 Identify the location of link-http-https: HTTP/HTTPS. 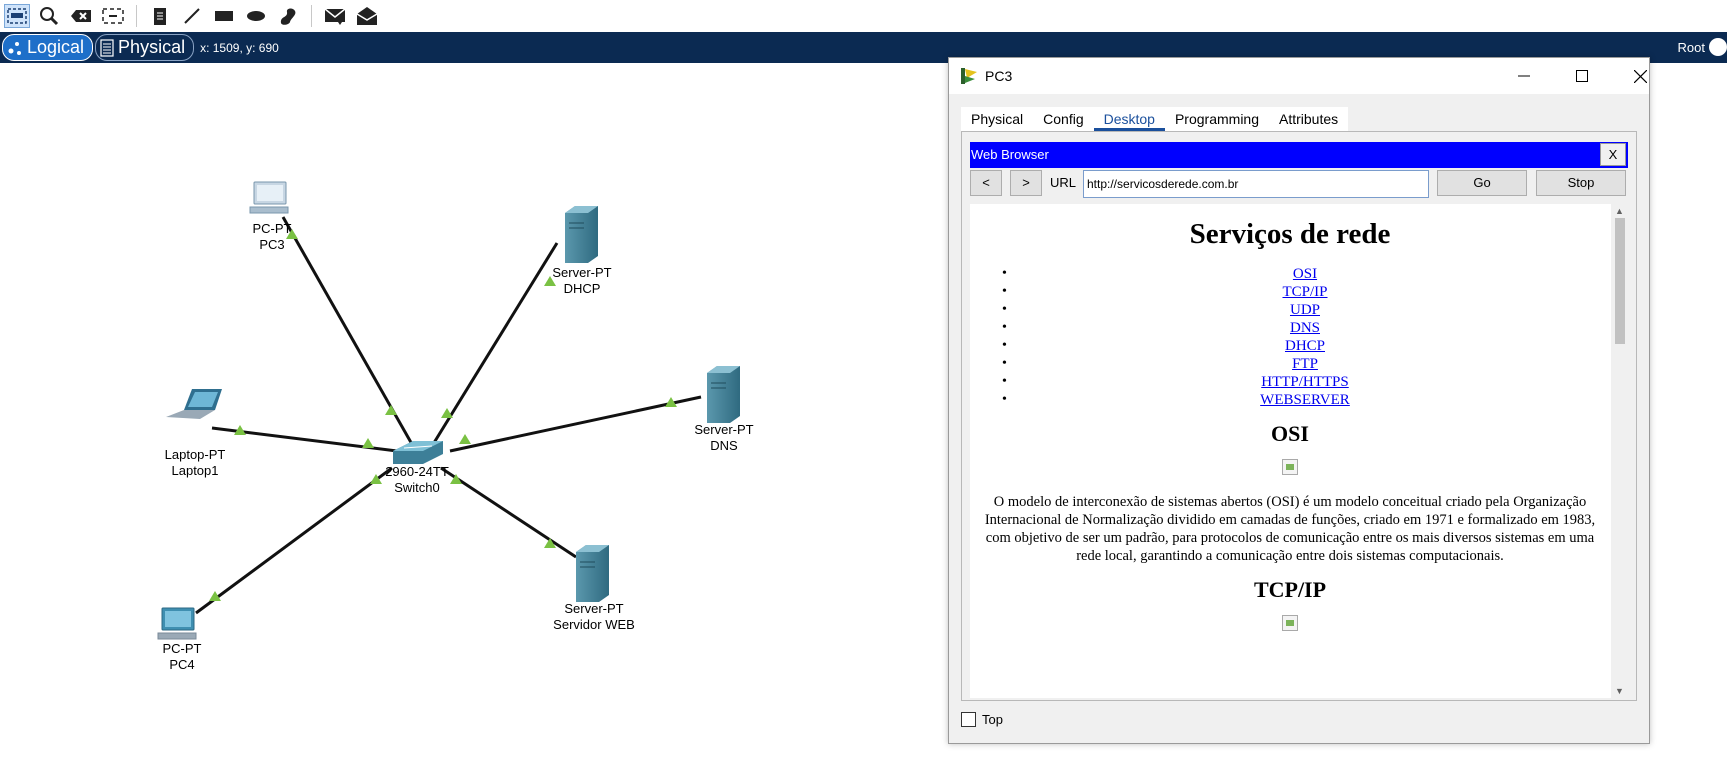
(1305, 382).